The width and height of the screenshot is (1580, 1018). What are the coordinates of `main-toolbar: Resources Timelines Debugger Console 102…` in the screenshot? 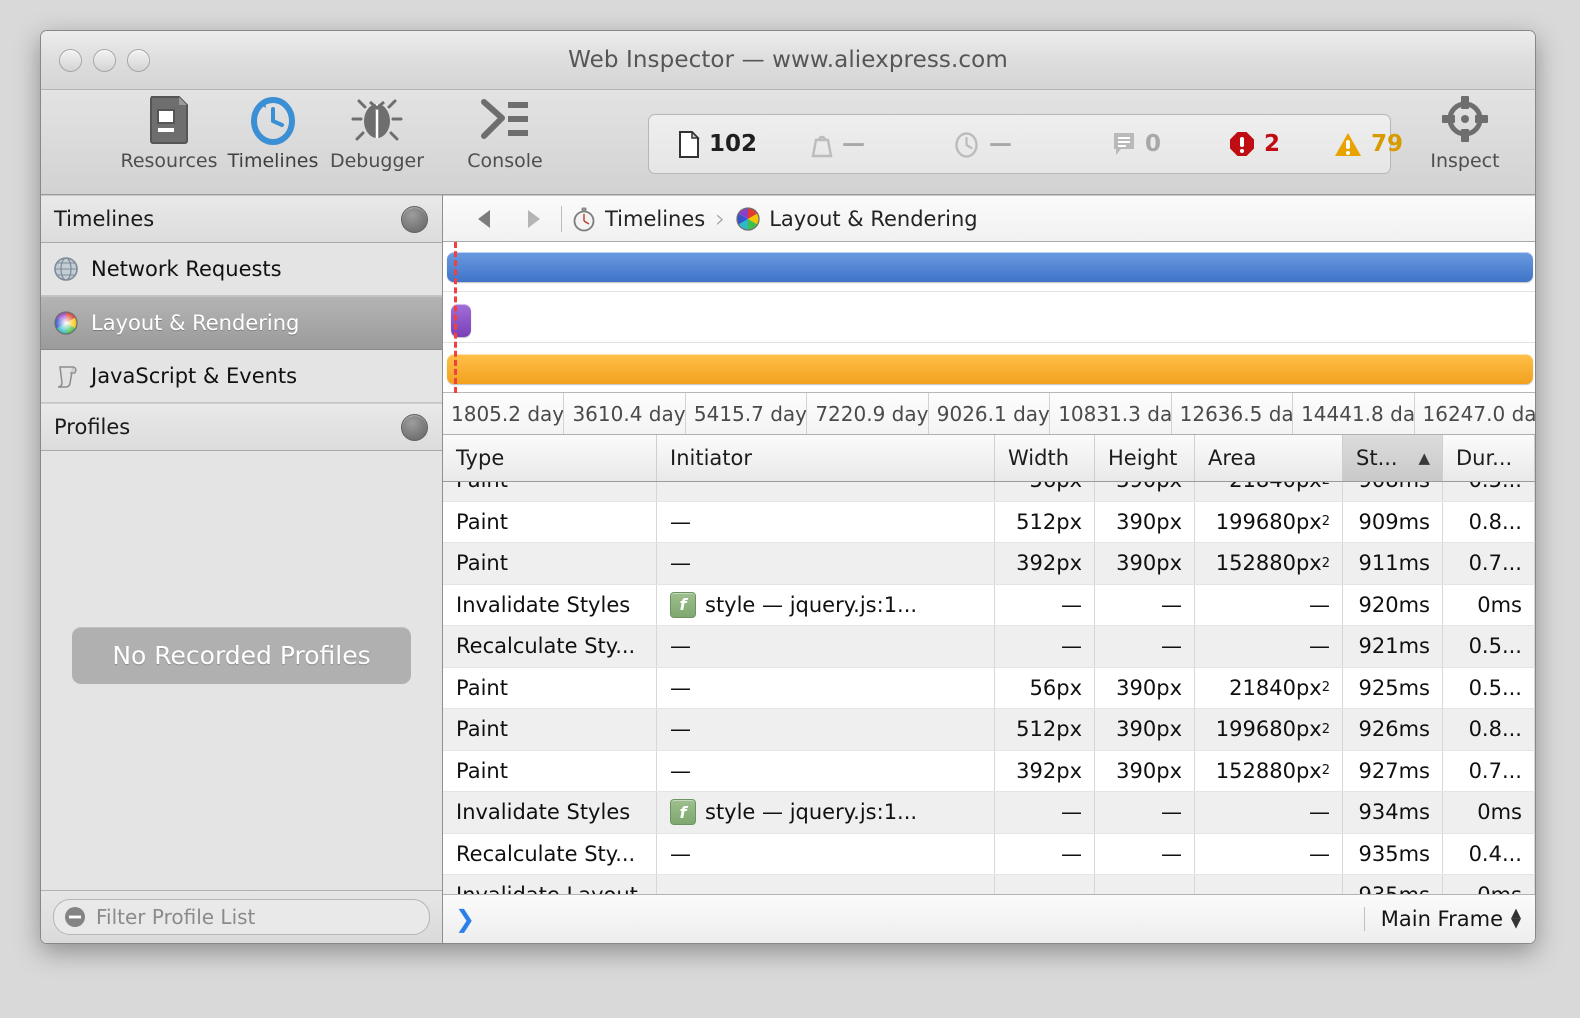 It's located at (788, 142).